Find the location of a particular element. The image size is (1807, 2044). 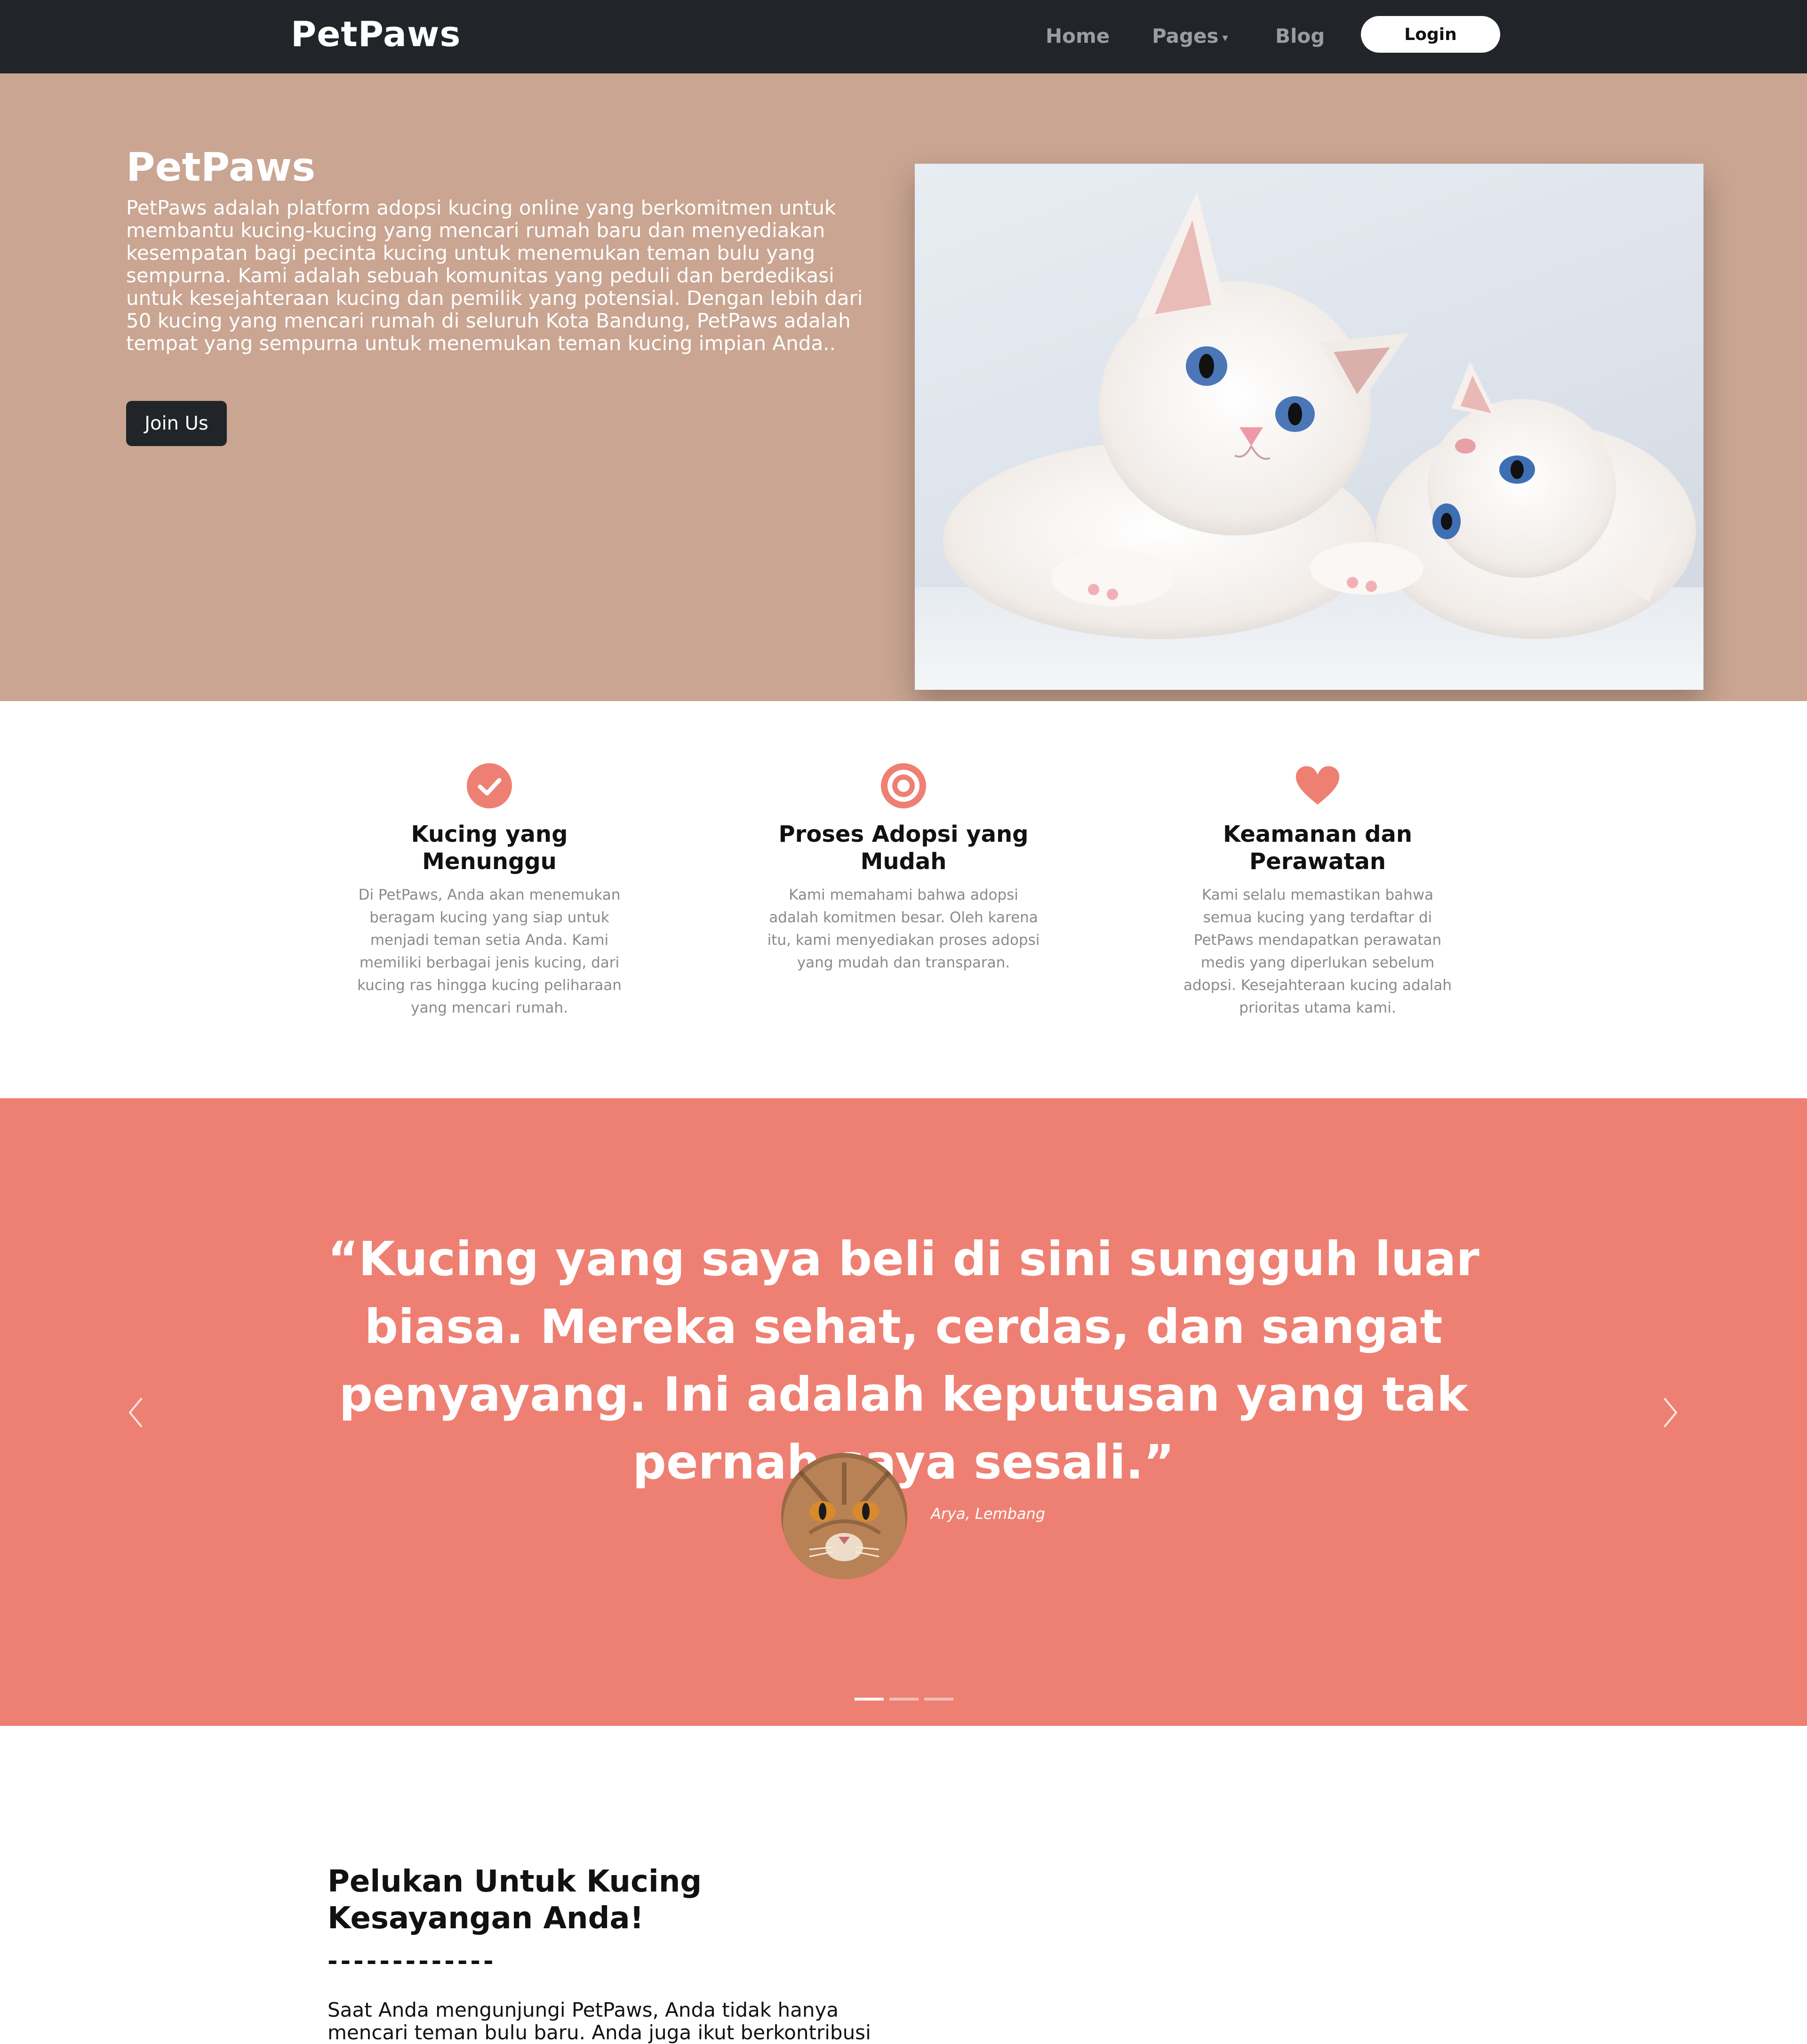

feature-title: Kucing yang Menunggu is located at coordinates (489, 848).